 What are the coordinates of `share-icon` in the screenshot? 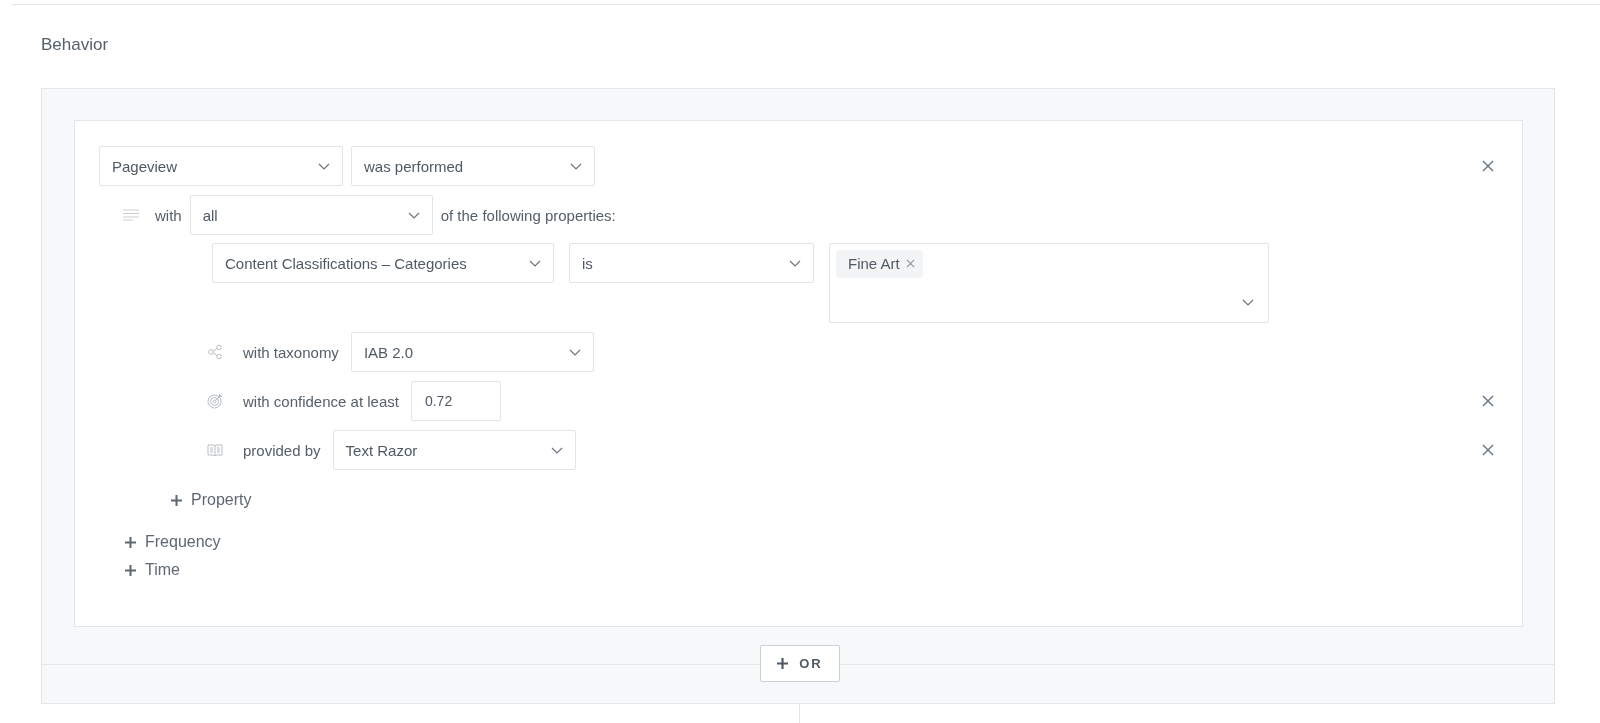 It's located at (215, 352).